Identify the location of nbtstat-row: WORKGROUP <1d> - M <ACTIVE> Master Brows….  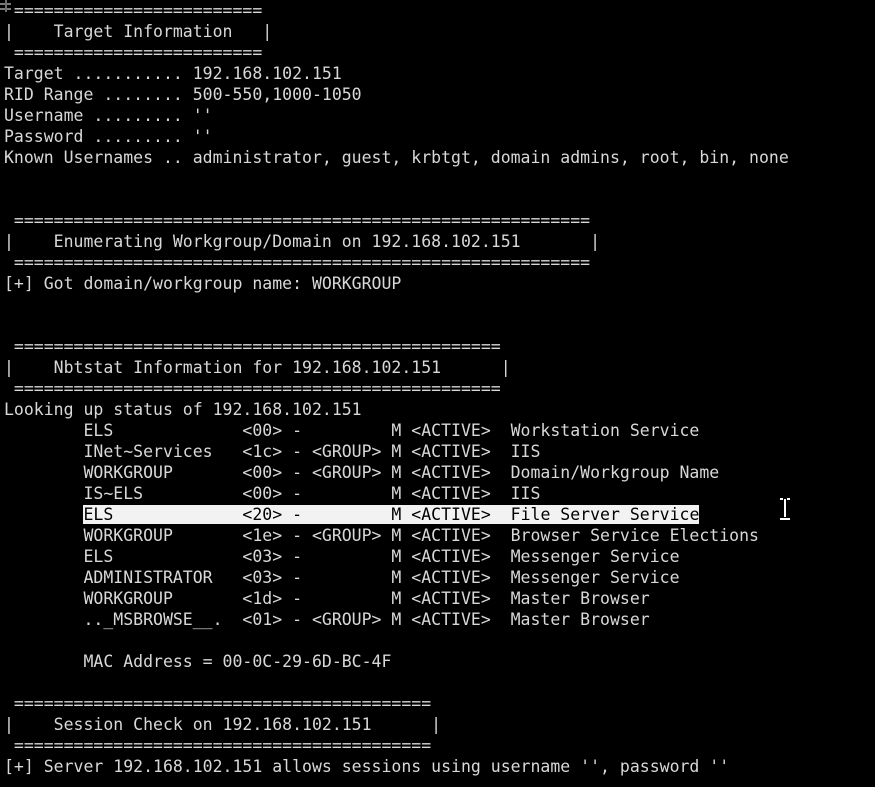
(327, 598).